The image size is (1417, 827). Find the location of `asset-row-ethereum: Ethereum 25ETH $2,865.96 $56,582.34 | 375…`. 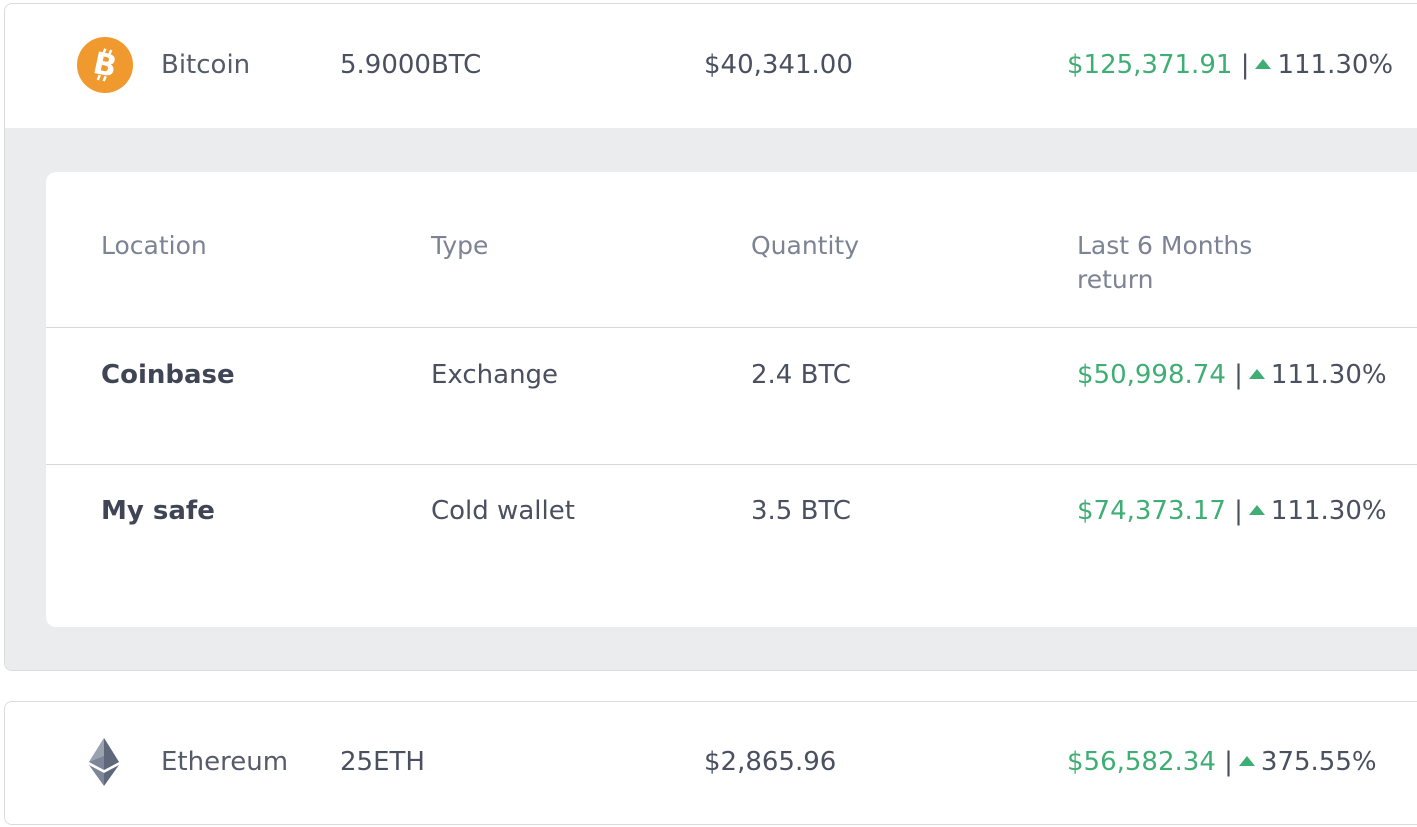

asset-row-ethereum: Ethereum 25ETH $2,865.96 $56,582.34 | 375… is located at coordinates (711, 763).